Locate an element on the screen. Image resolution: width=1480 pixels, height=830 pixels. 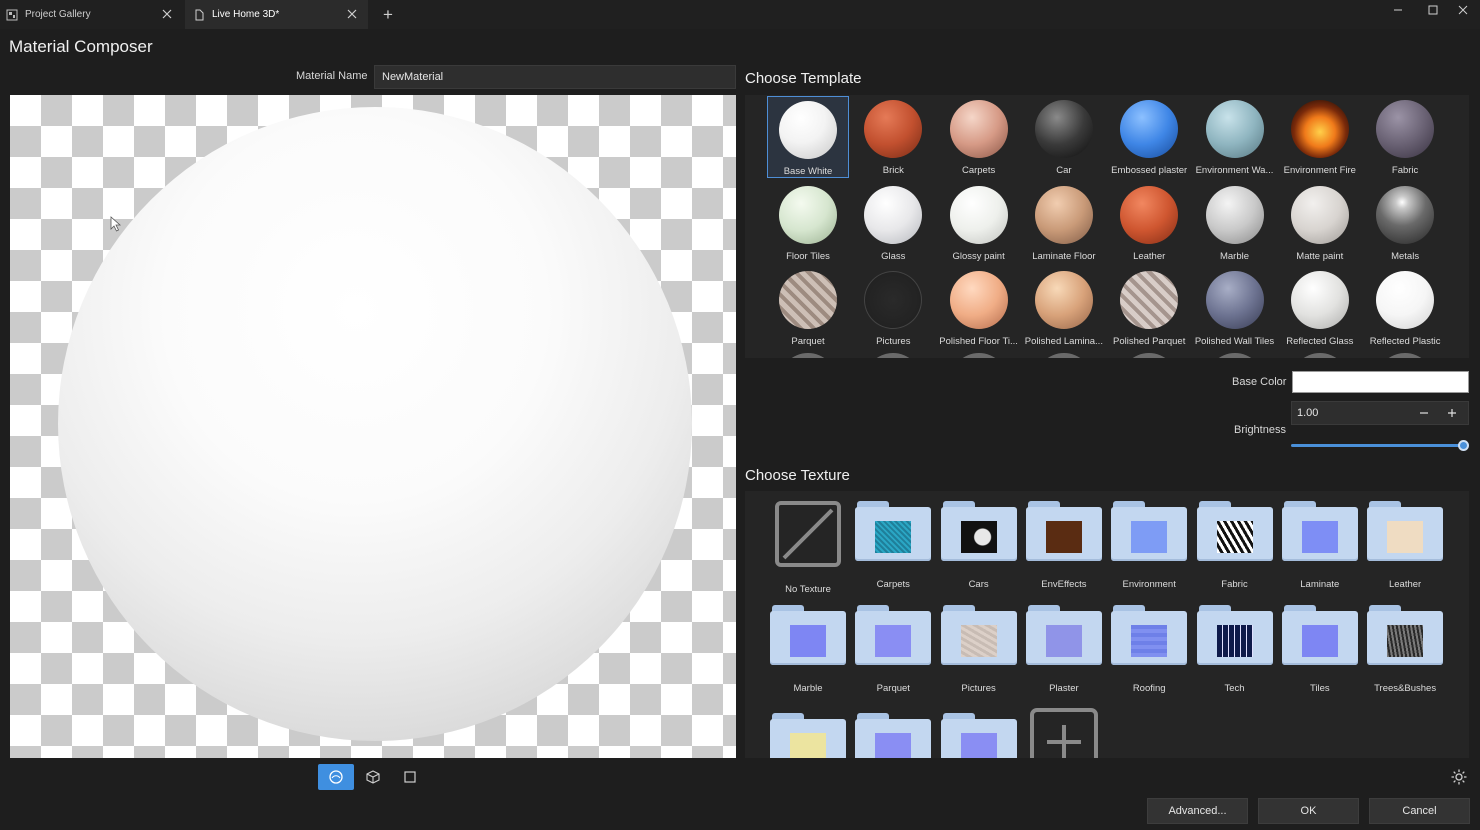
tab-live-home-3d: Live Home 3D* is located at coordinates (276, 14).